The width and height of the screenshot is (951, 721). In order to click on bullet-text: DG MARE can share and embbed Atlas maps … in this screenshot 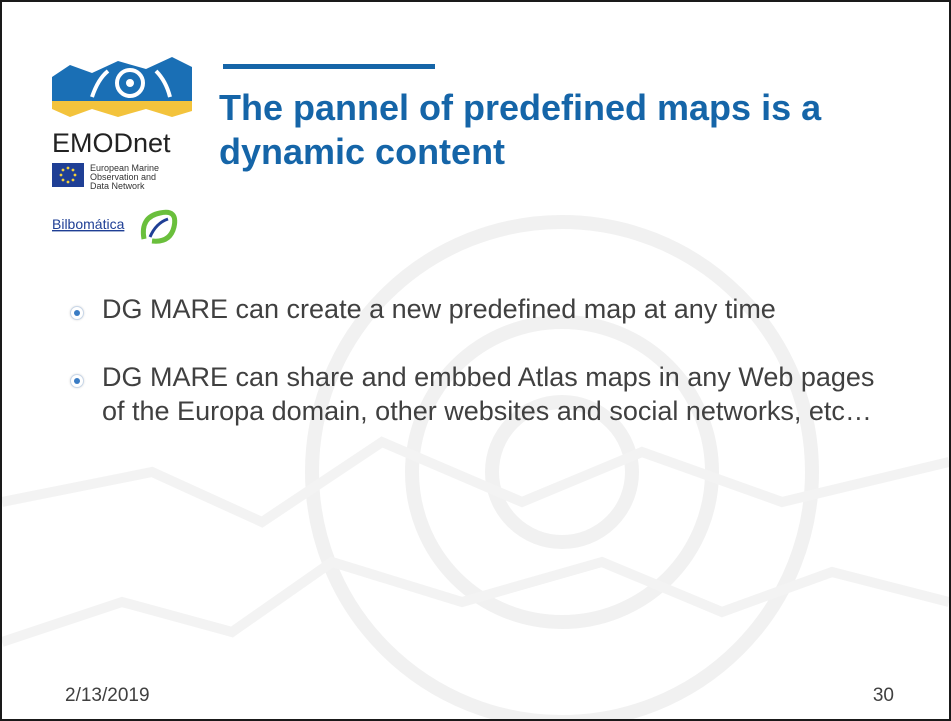, I will do `click(488, 394)`.